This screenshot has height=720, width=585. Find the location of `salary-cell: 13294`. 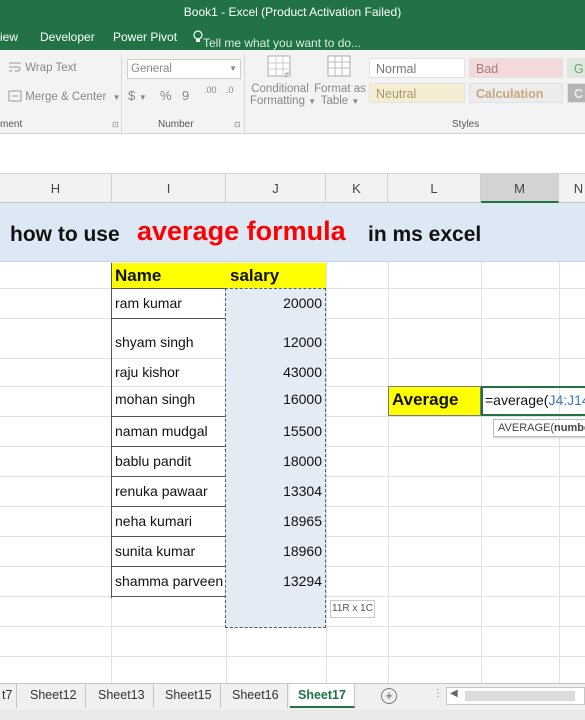

salary-cell: 13294 is located at coordinates (274, 581).